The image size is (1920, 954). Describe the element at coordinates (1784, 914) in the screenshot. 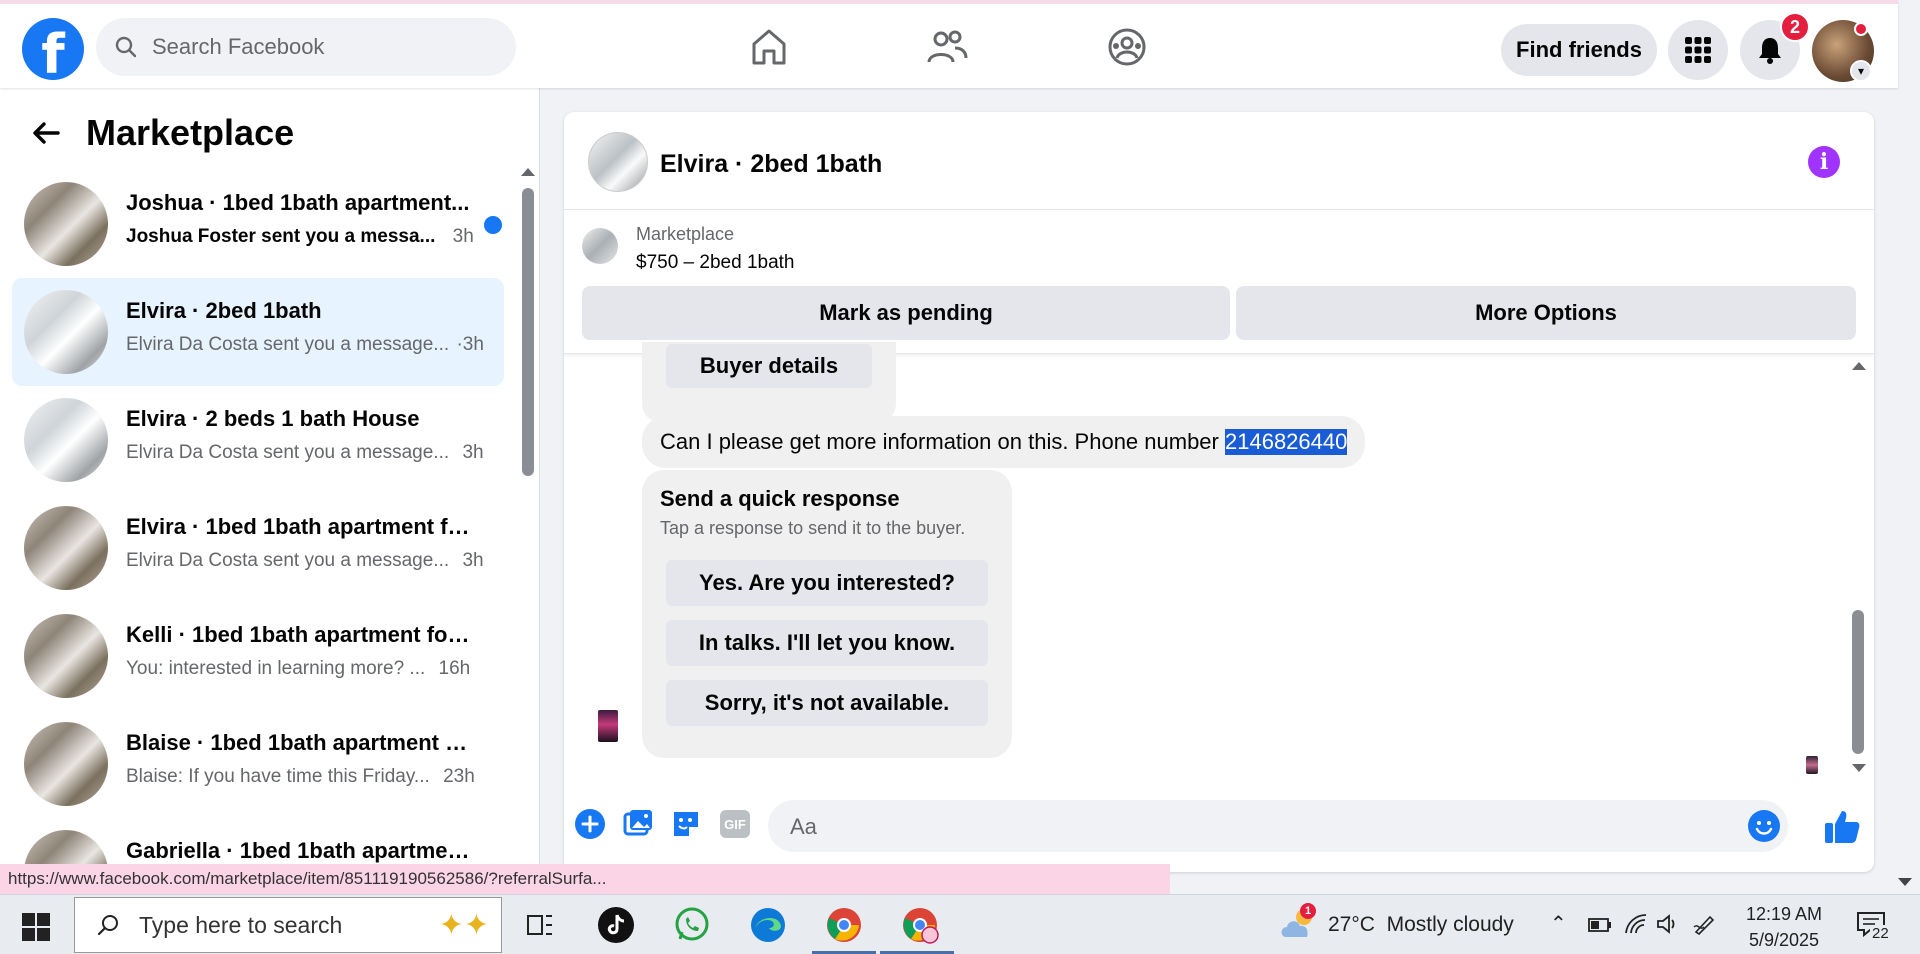

I see `clock-time: 12:19 AM` at that location.